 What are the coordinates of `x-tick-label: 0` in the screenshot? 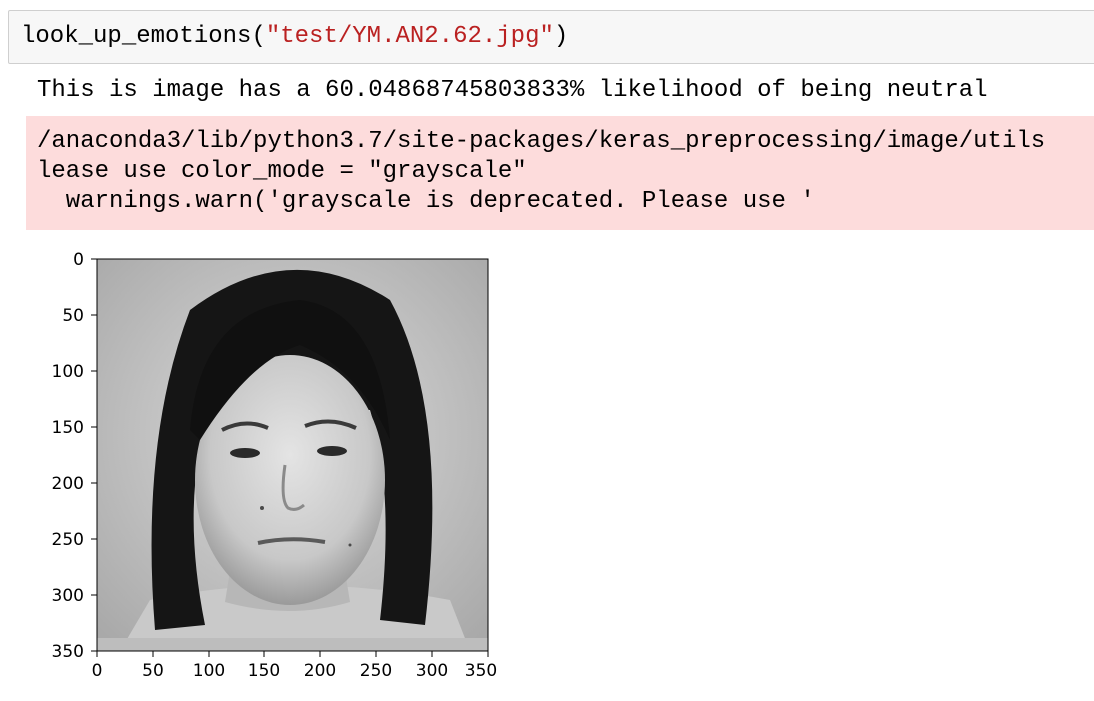 It's located at (97, 671).